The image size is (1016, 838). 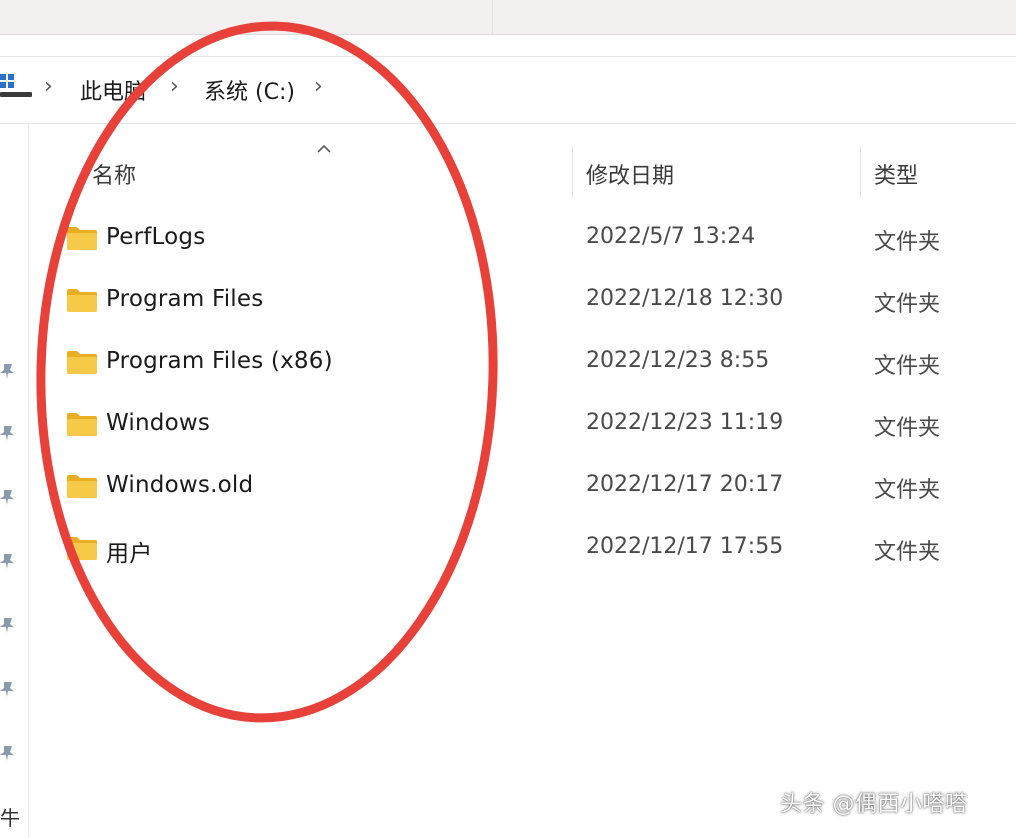 I want to click on breadcrumb-expand-chevron: ›, so click(x=318, y=86).